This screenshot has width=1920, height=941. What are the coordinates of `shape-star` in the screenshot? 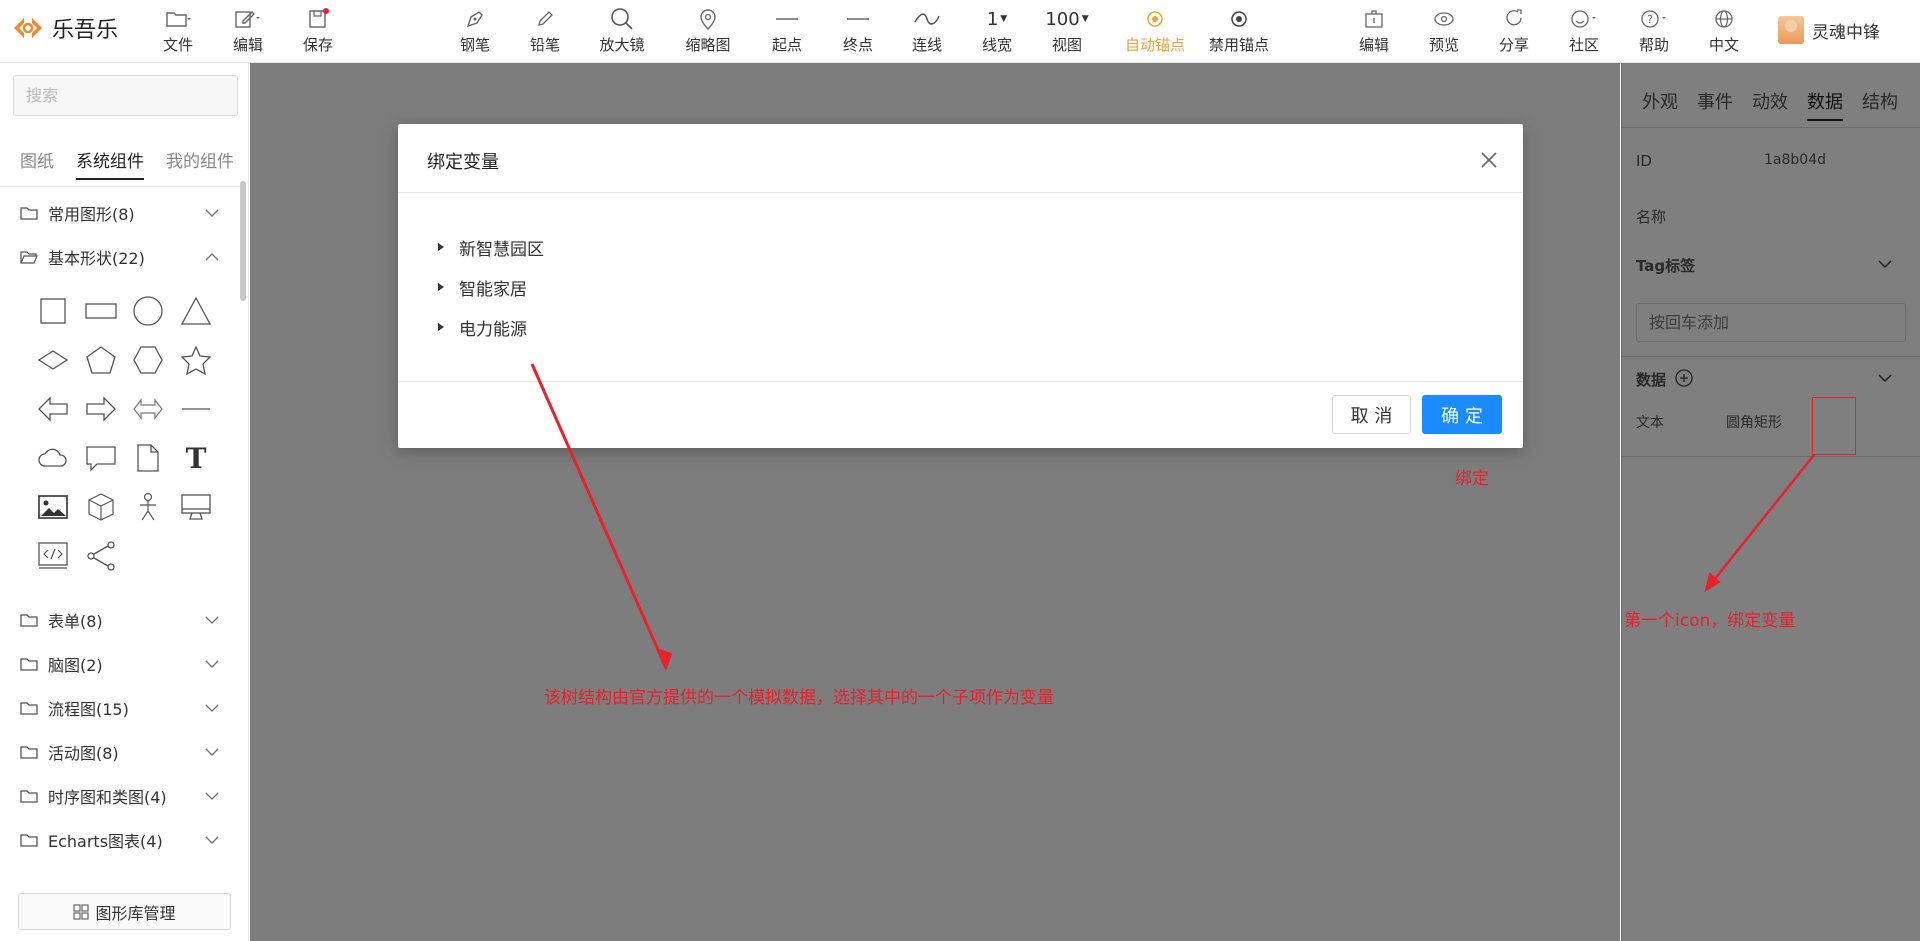 It's located at (196, 360).